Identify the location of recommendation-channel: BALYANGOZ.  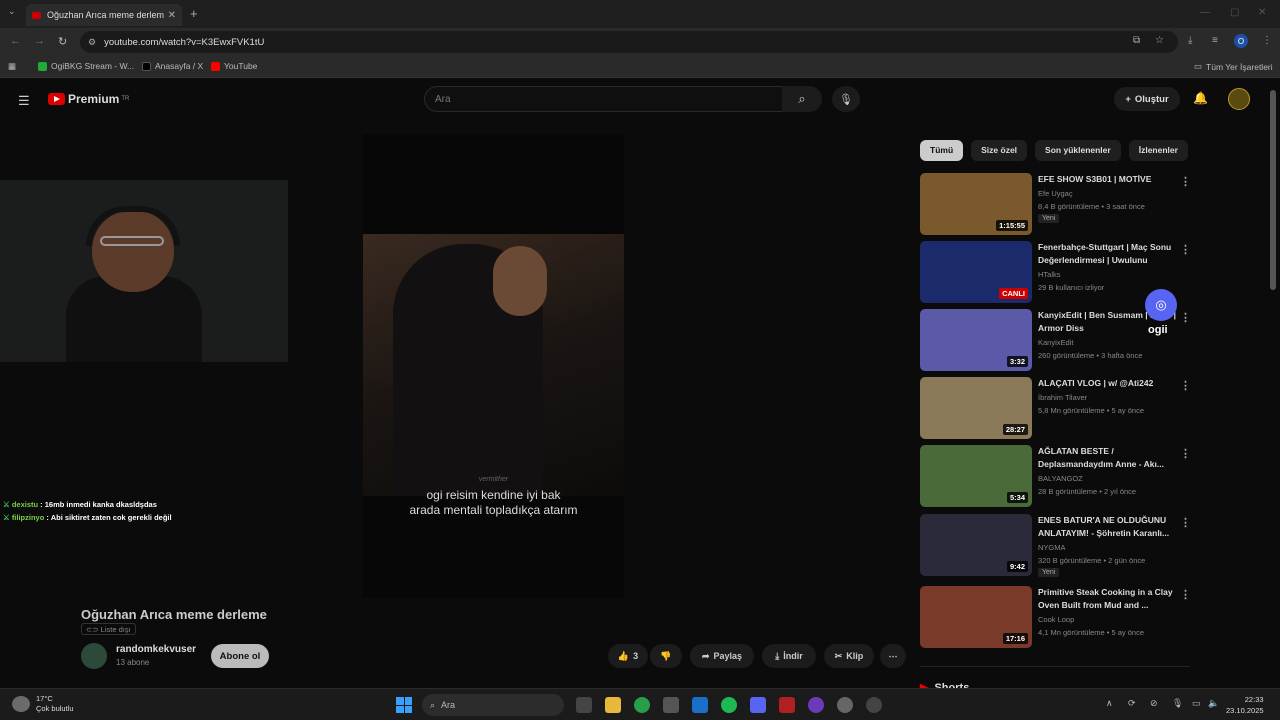
(1060, 478).